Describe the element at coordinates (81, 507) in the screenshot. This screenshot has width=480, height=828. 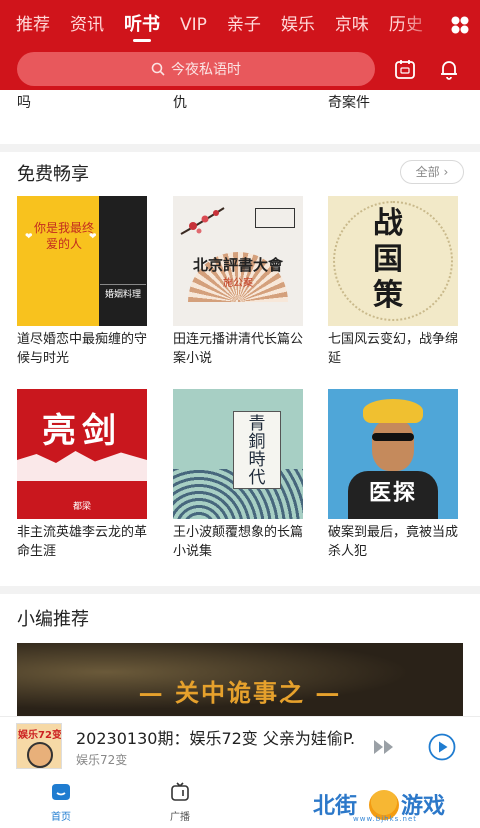
I see `cover-author: 都梁` at that location.